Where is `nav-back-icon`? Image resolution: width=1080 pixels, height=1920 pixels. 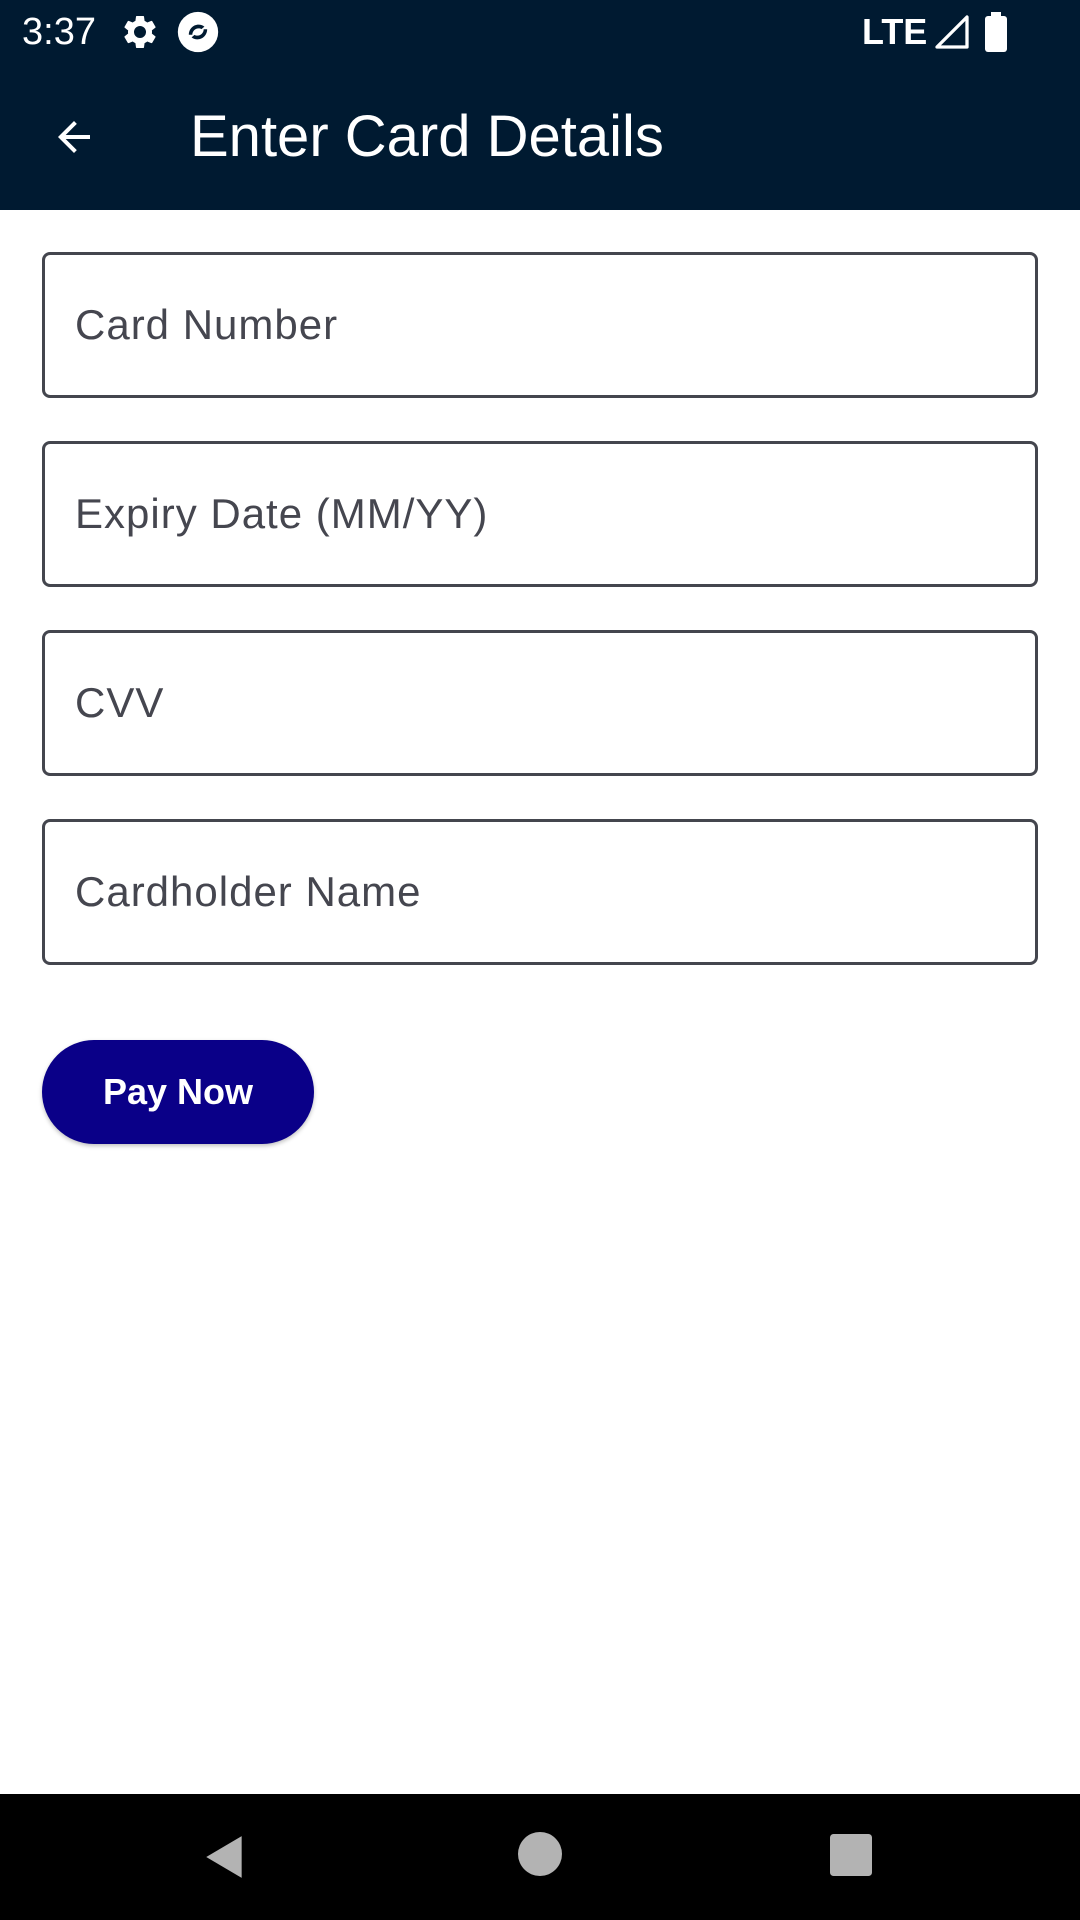
nav-back-icon is located at coordinates (225, 1857).